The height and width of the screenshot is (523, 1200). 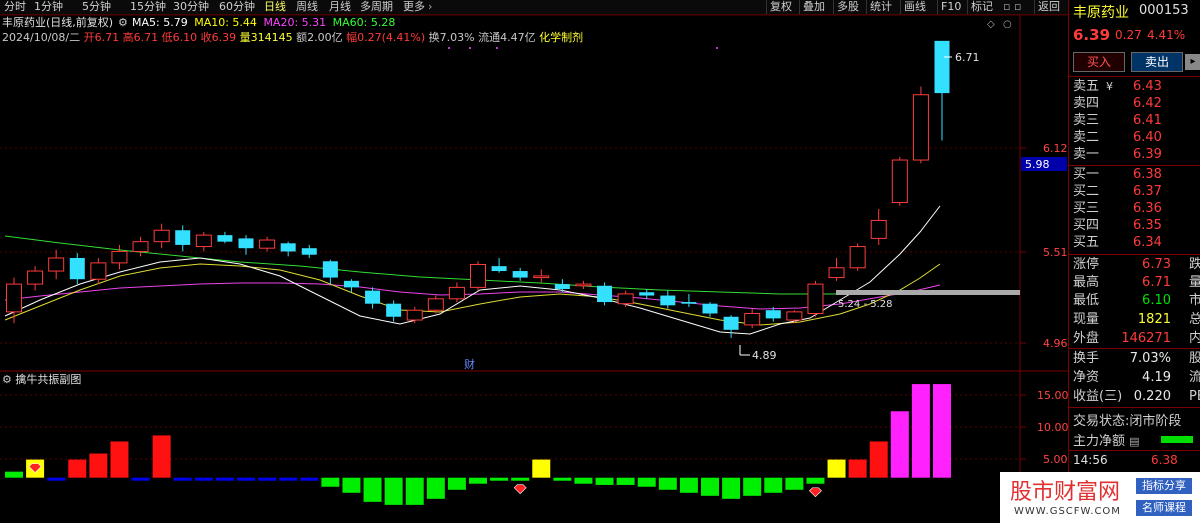 What do you see at coordinates (48, 379) in the screenshot?
I see `indicator-title-text: 擒牛共振副图` at bounding box center [48, 379].